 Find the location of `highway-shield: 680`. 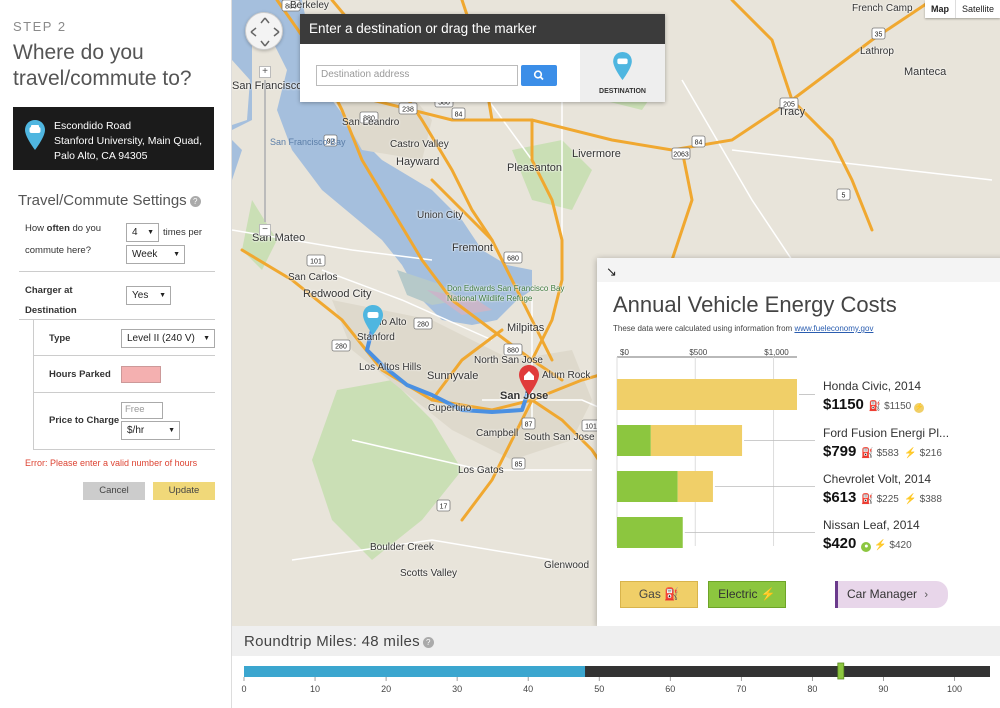

highway-shield: 680 is located at coordinates (513, 257).